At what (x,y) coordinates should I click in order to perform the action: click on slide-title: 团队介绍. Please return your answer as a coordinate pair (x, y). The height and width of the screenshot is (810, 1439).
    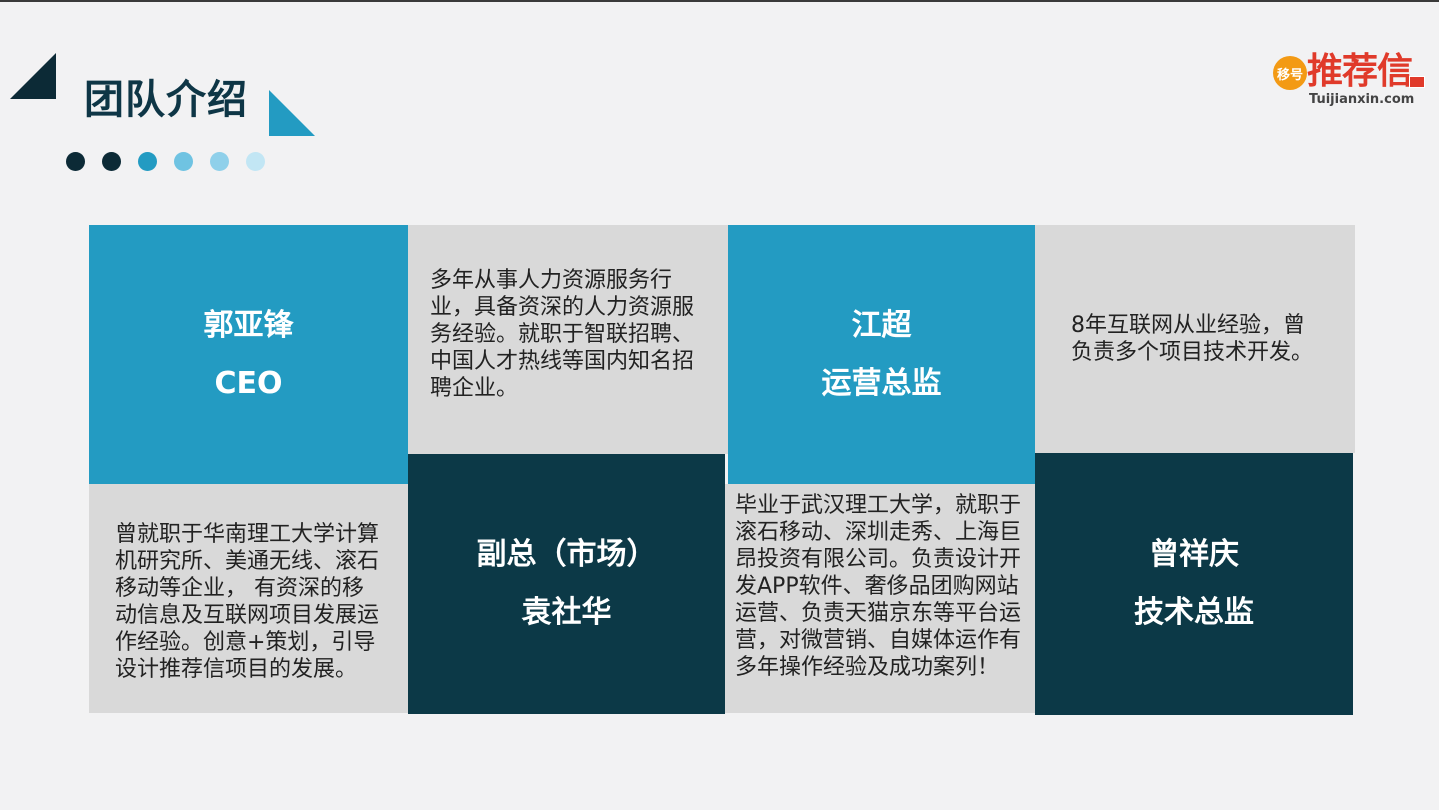
    Looking at the image, I should click on (166, 100).